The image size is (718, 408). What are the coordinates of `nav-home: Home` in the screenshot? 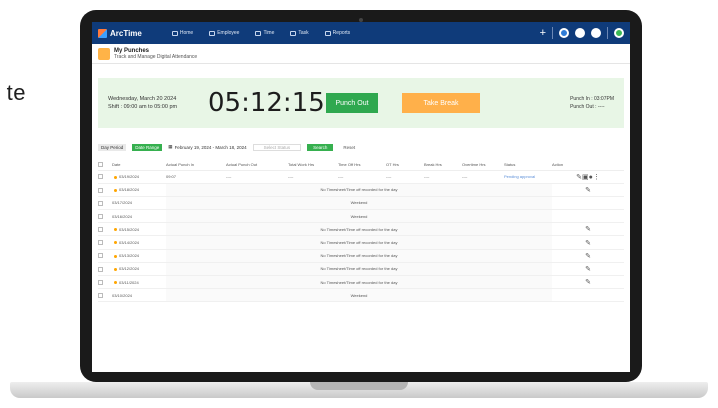 It's located at (182, 33).